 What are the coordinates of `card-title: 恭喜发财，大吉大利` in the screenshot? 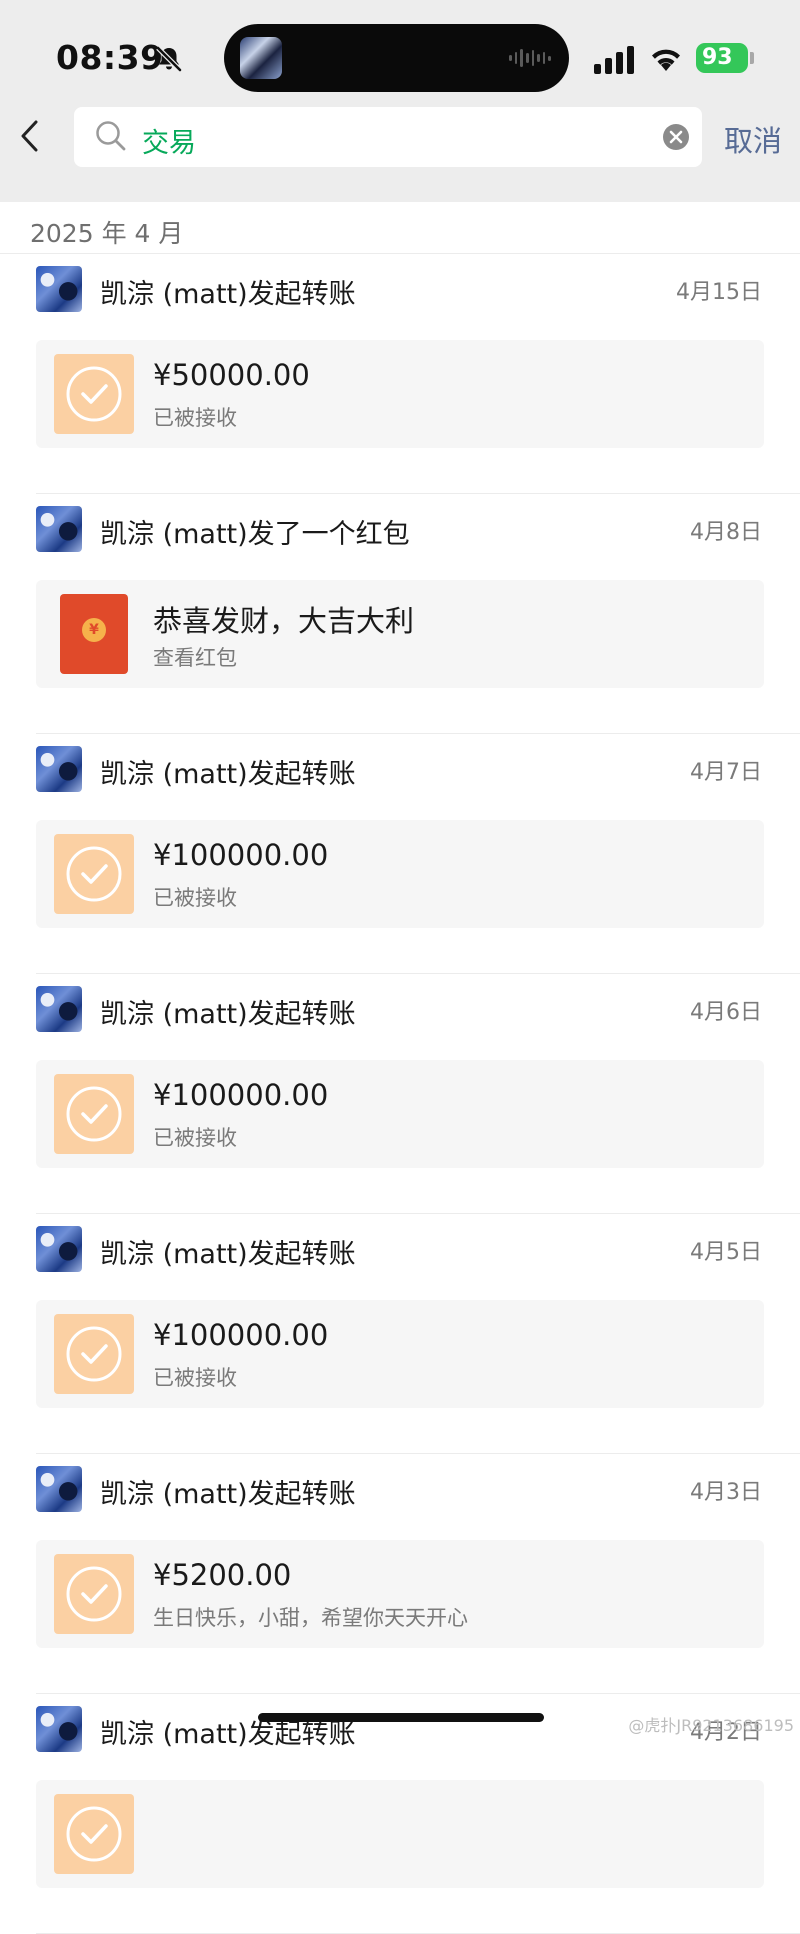 It's located at (284, 621).